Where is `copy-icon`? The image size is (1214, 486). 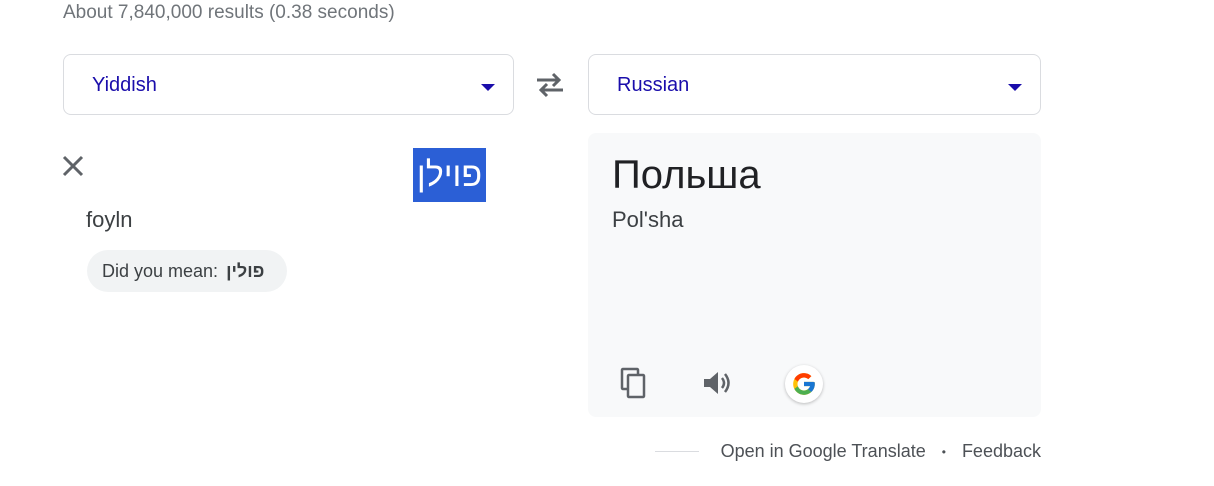
copy-icon is located at coordinates (633, 383).